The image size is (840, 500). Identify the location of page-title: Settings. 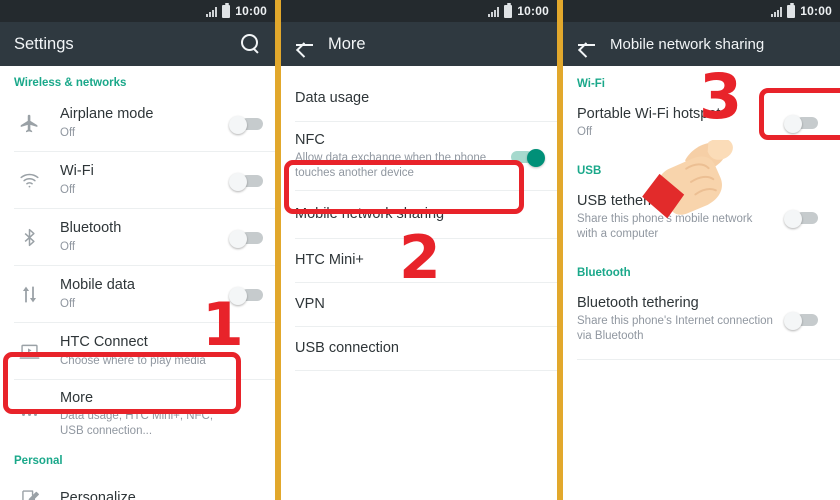
(44, 43).